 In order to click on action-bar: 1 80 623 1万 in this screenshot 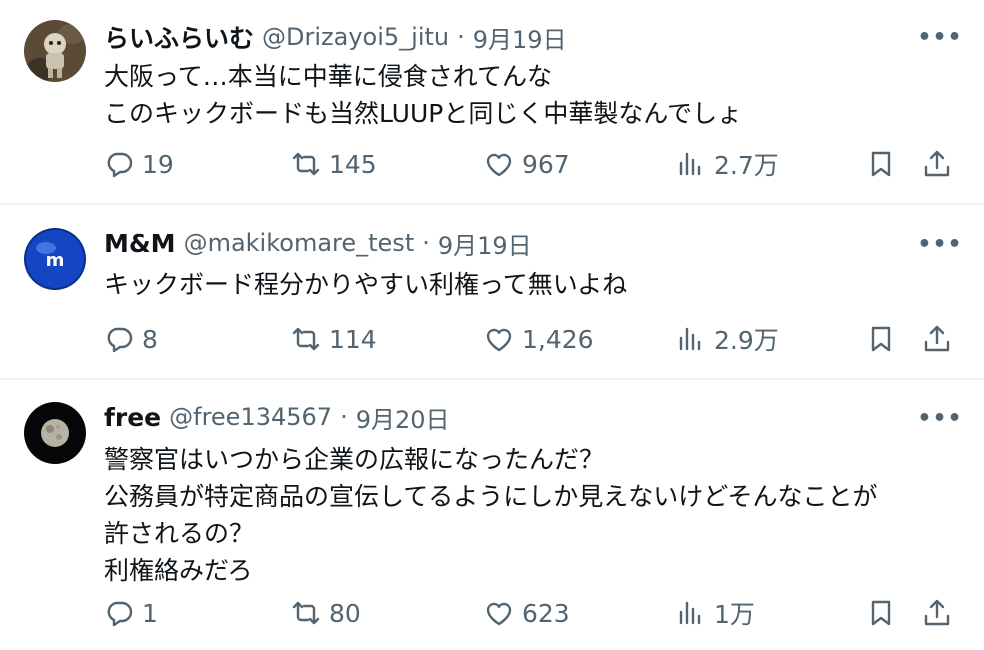, I will do `click(492, 613)`.